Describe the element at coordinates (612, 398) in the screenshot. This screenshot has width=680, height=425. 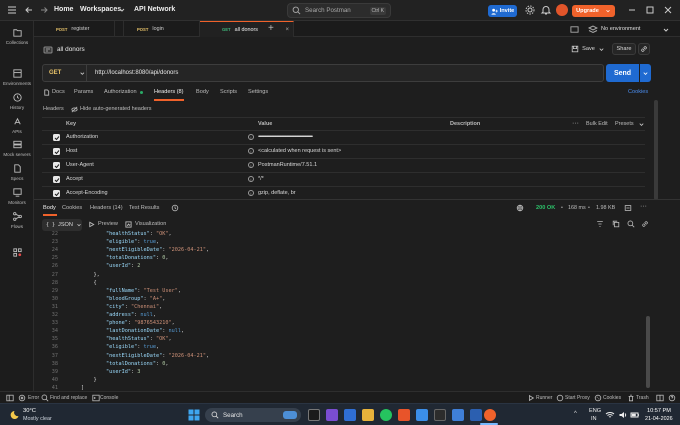
I see `cookies-button: Cookies` at that location.